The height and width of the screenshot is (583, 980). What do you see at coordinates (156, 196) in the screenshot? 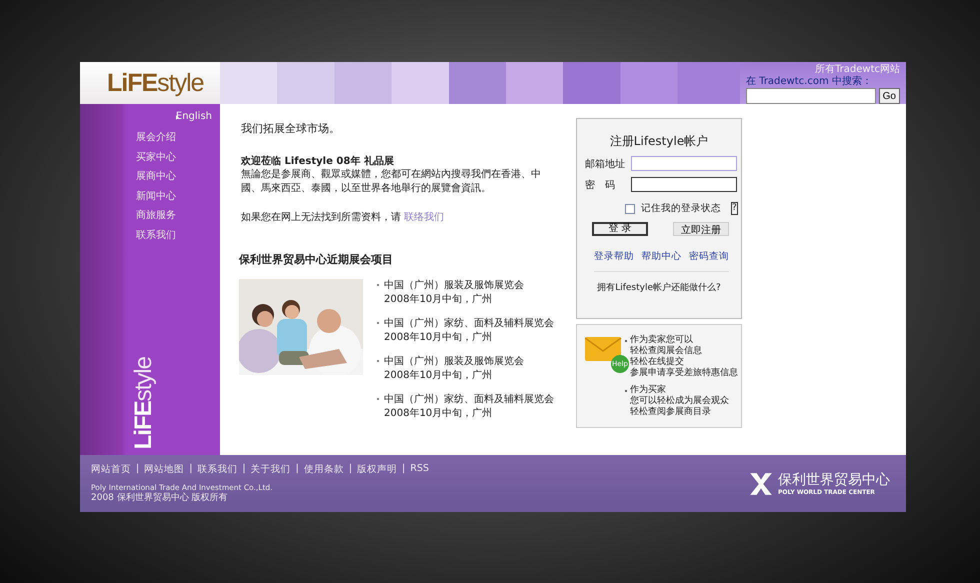
I see `sidebar-item: 新闻中心` at bounding box center [156, 196].